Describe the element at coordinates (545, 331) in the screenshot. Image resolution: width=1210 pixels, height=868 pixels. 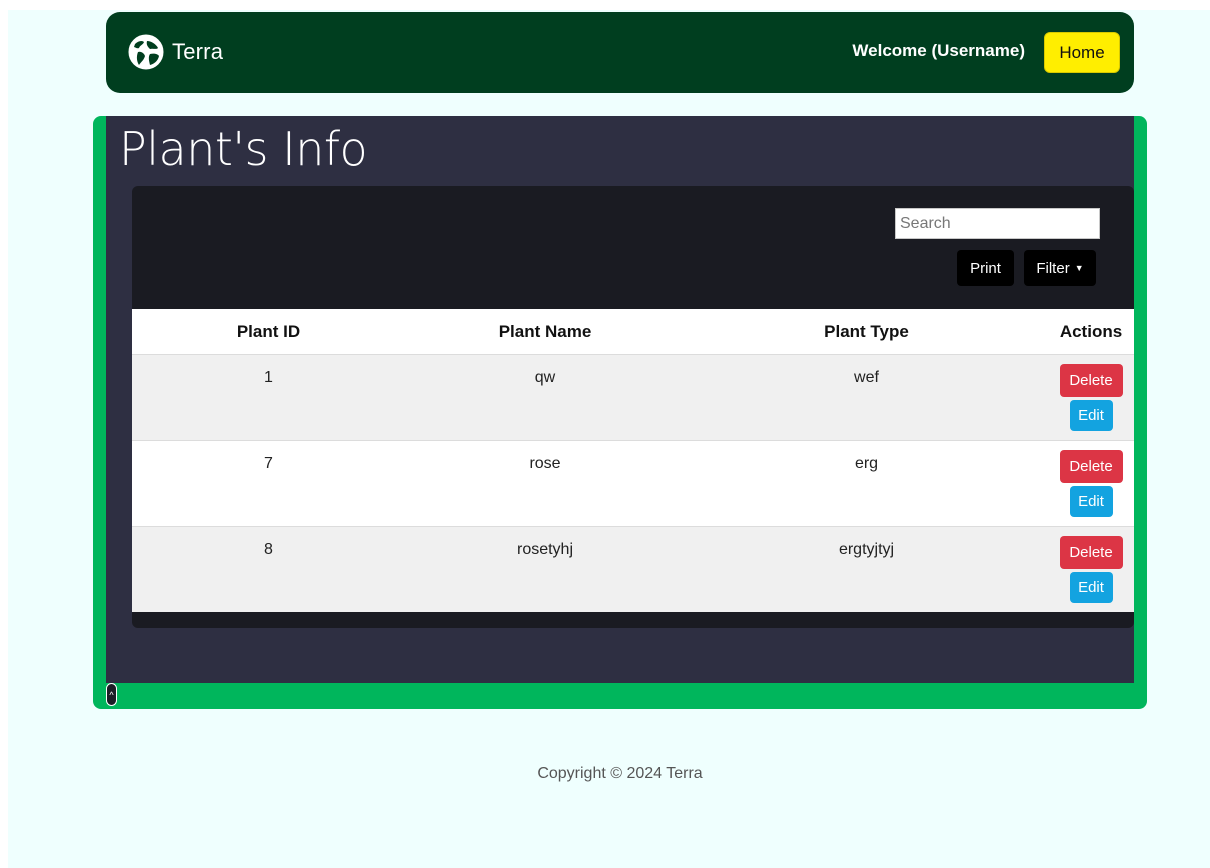
I see `column-header-plant-name: Plant Name` at that location.